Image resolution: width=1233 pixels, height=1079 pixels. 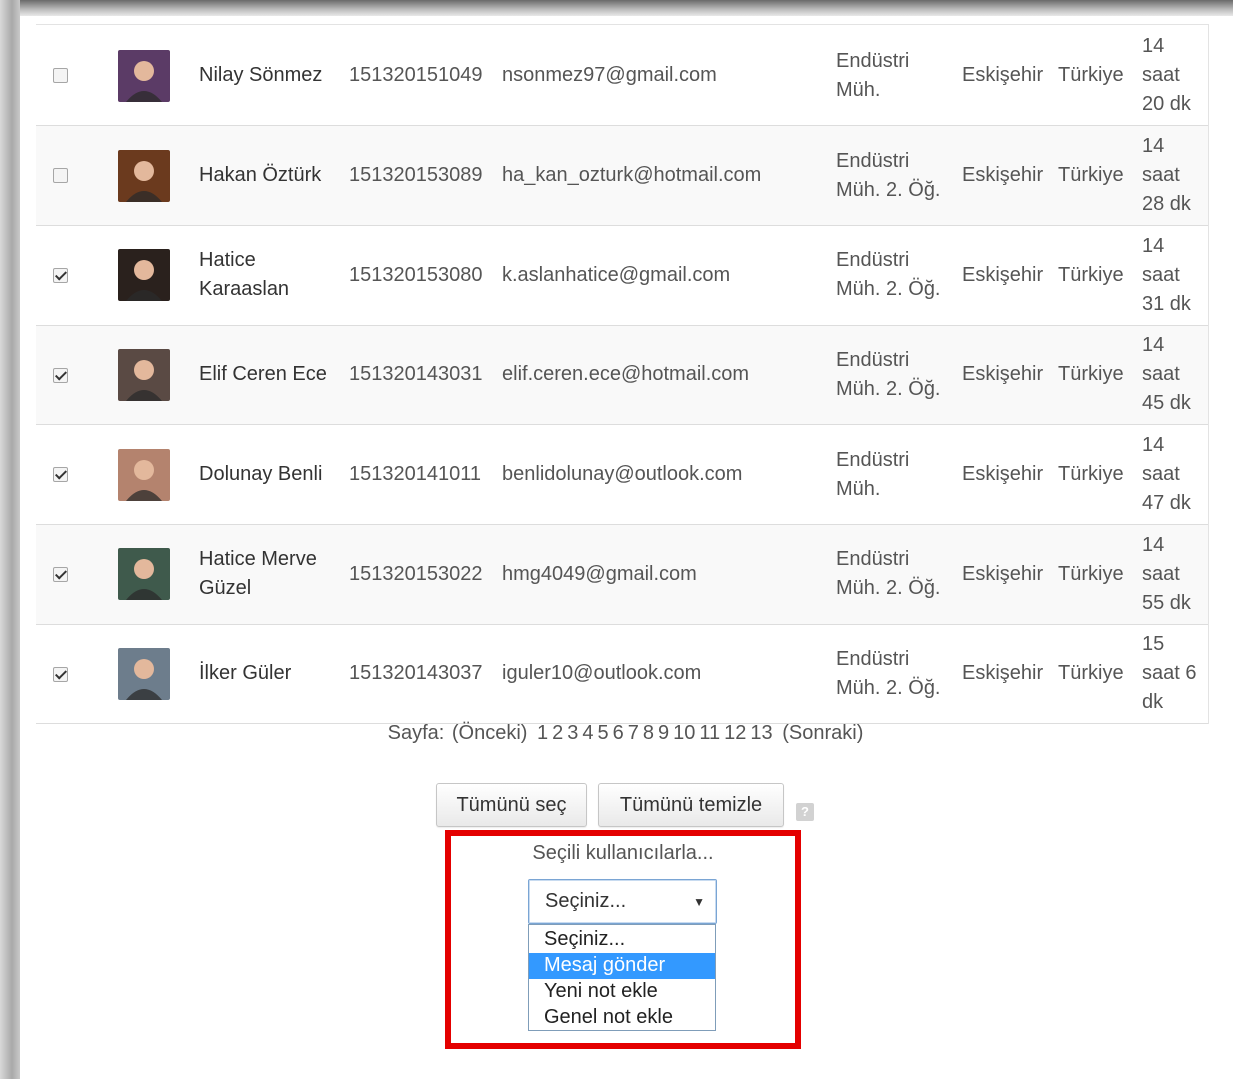 I want to click on pagination-page-link: 10, so click(x=684, y=733).